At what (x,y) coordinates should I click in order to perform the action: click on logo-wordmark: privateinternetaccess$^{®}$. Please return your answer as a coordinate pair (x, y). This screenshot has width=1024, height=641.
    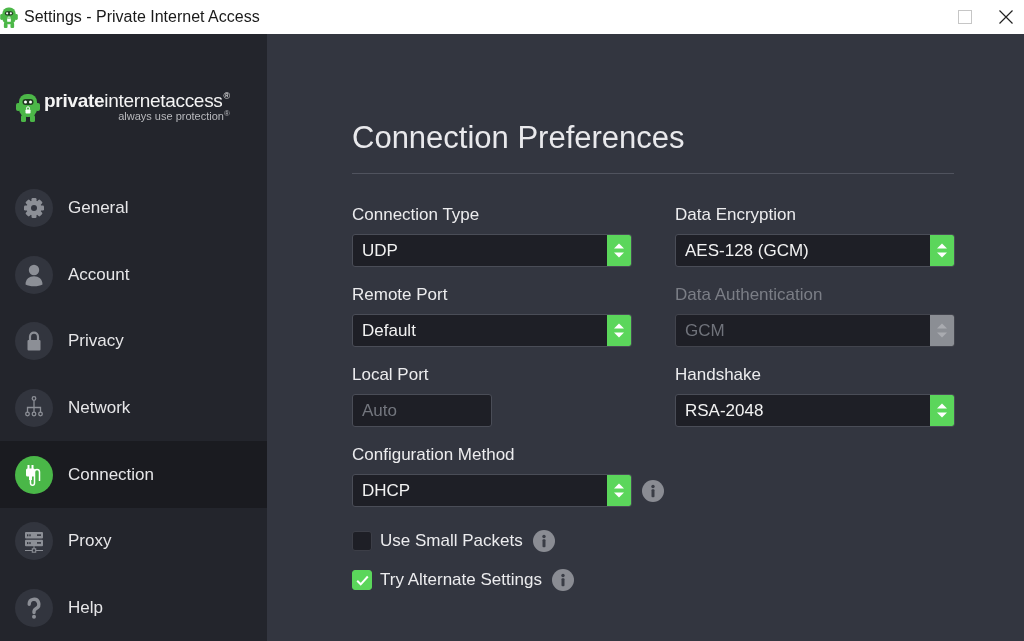
    Looking at the image, I should click on (137, 100).